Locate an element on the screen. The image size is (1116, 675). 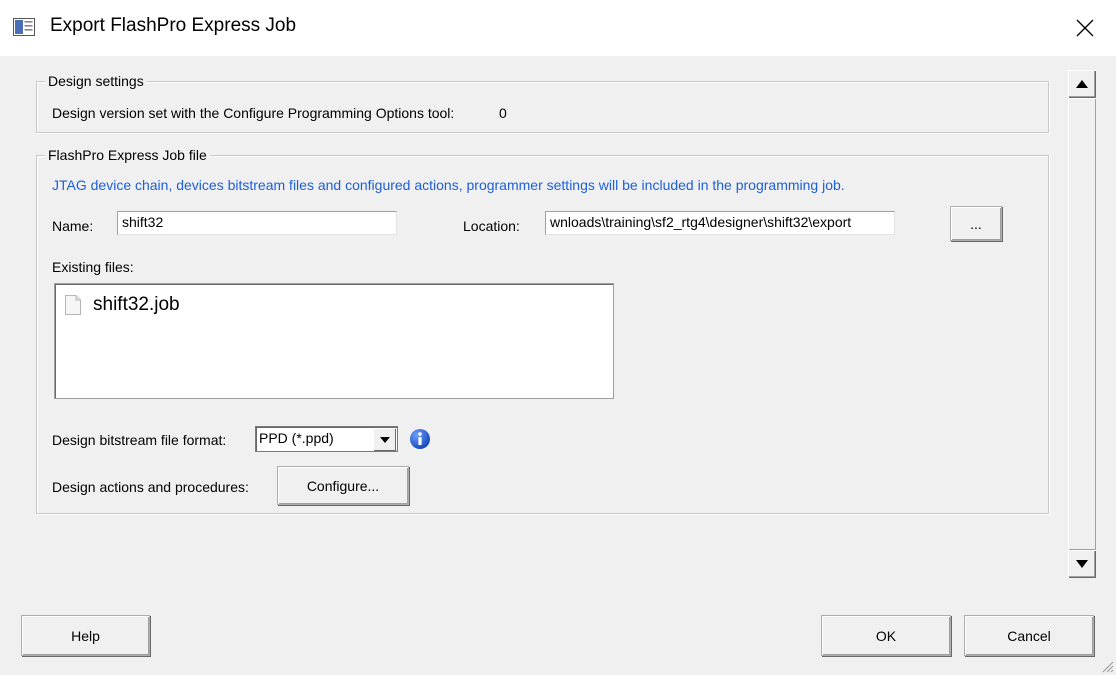
design-version-value: 0 is located at coordinates (503, 113).